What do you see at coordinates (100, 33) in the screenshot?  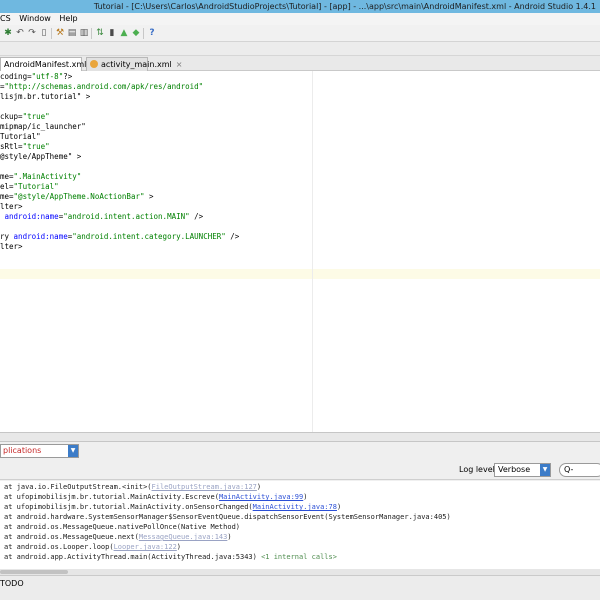 I see `gradle-sync-icon: ⇅` at bounding box center [100, 33].